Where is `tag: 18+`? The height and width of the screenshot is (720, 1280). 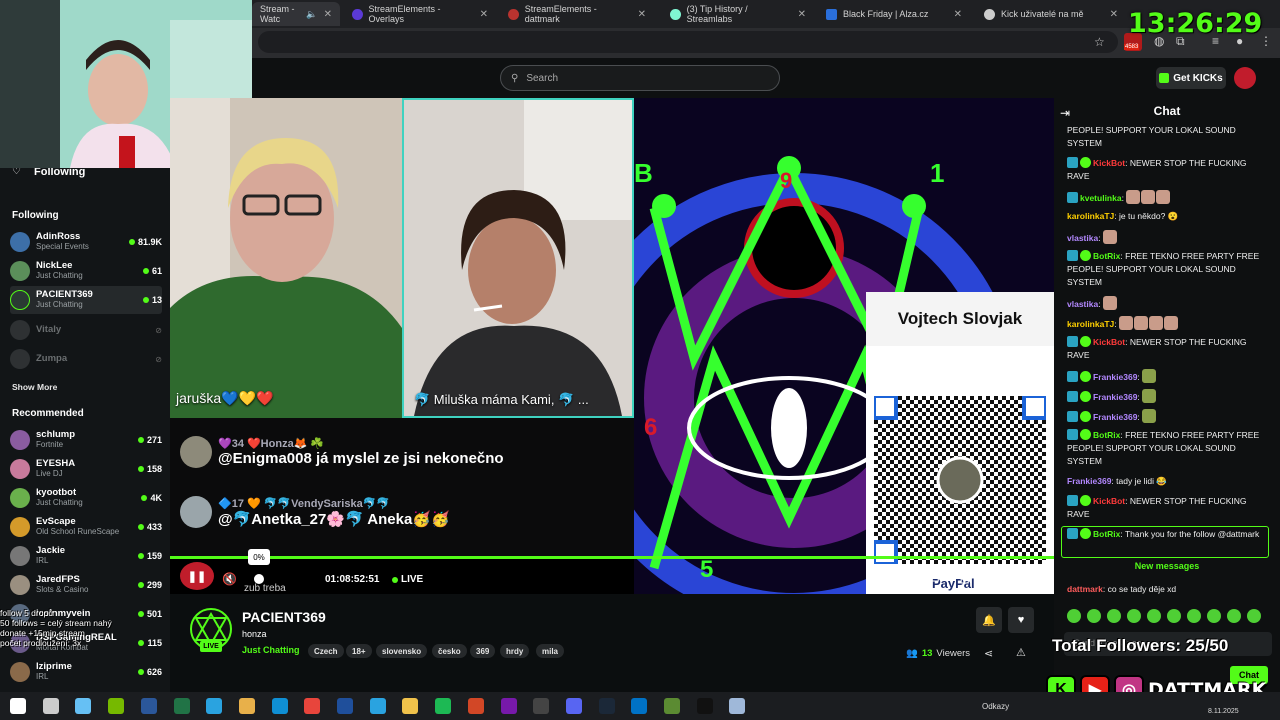
tag: 18+ is located at coordinates (359, 651).